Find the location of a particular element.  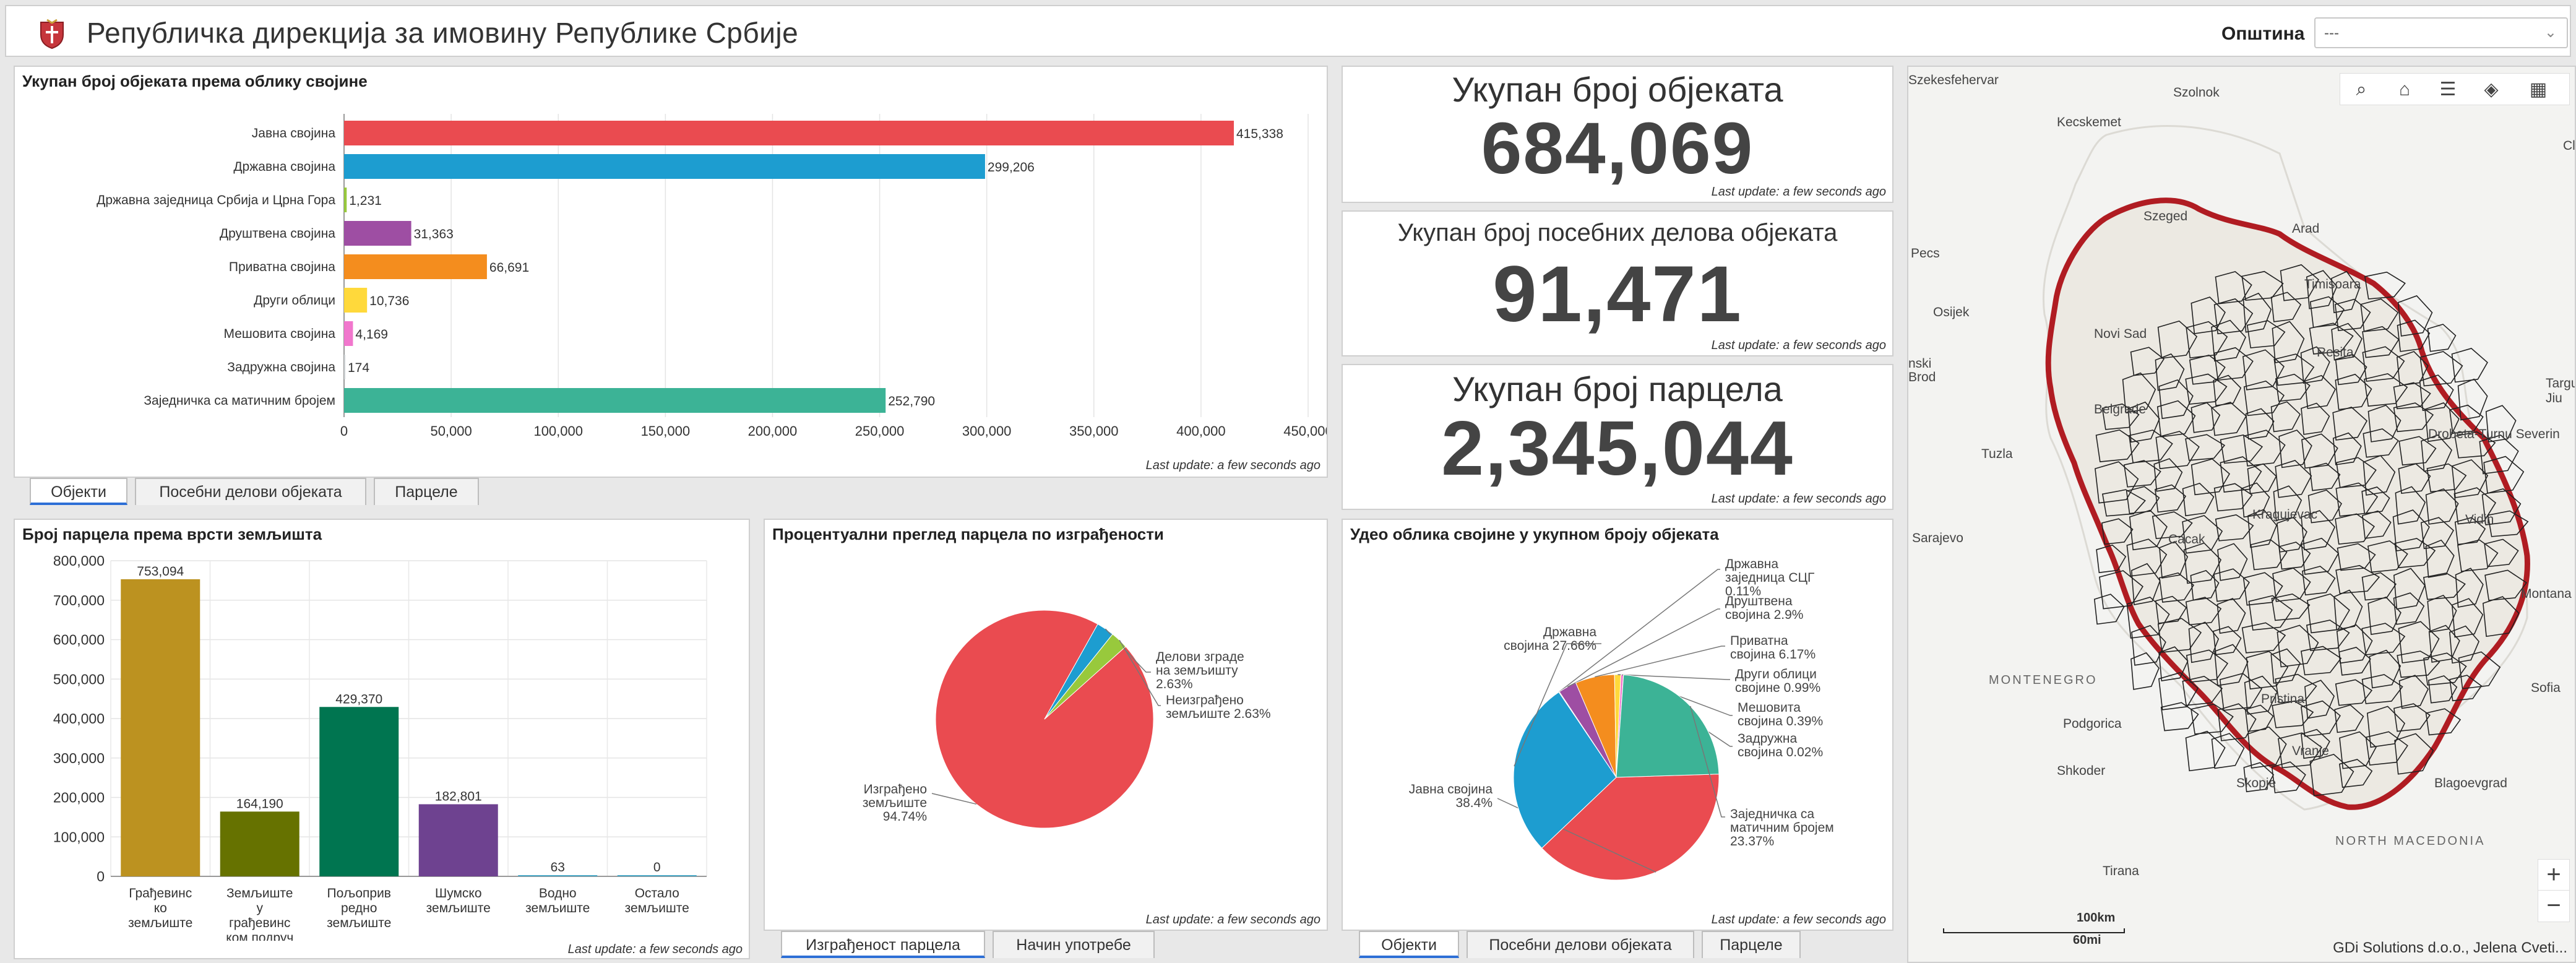

x-tick-label: 250,000 is located at coordinates (880, 431).